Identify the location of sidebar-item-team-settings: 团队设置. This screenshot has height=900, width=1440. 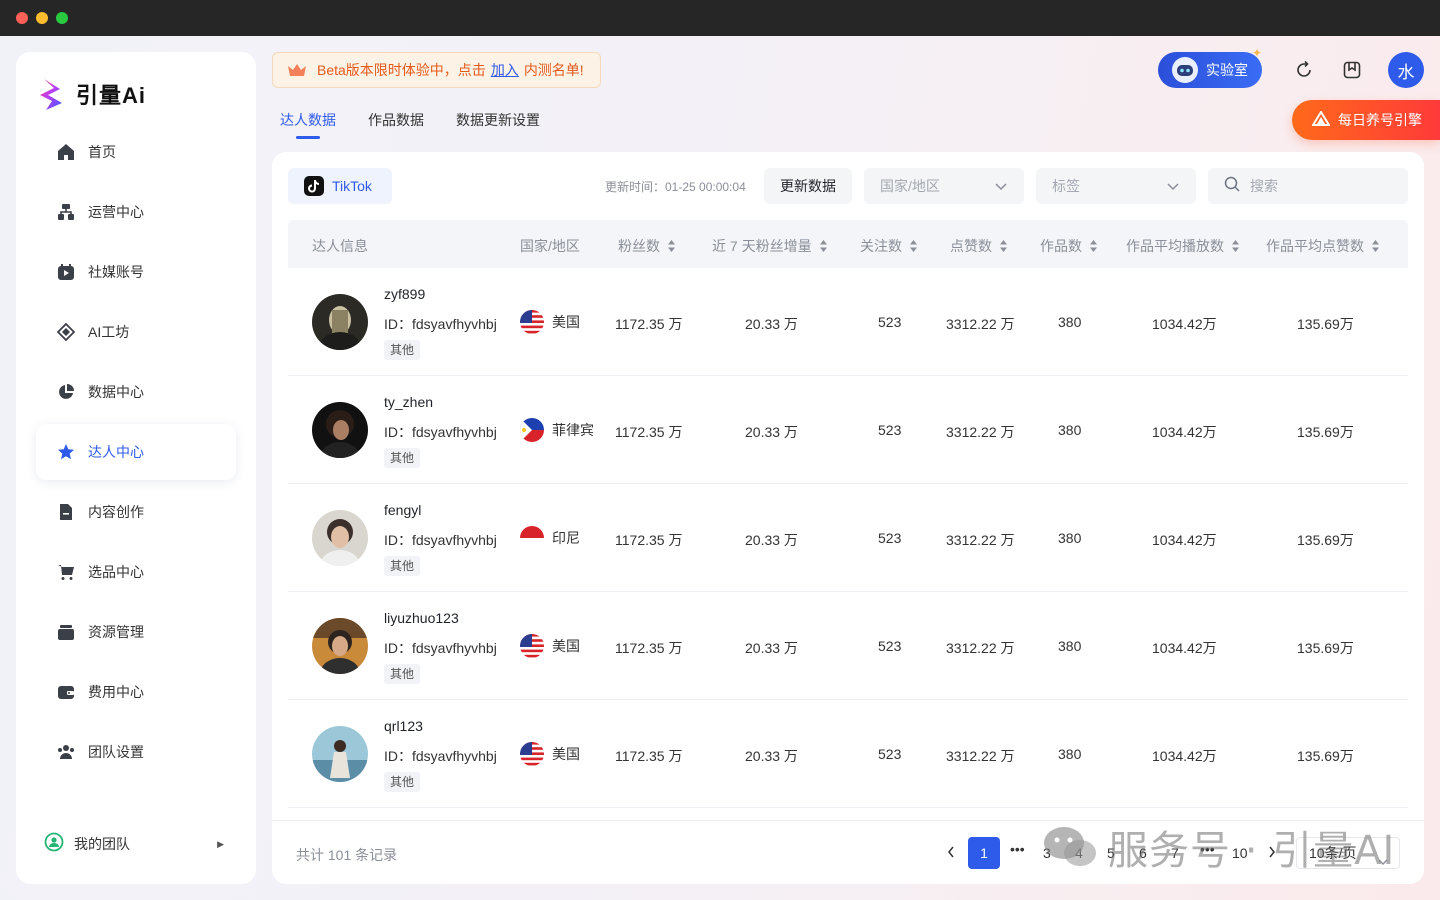
(136, 752).